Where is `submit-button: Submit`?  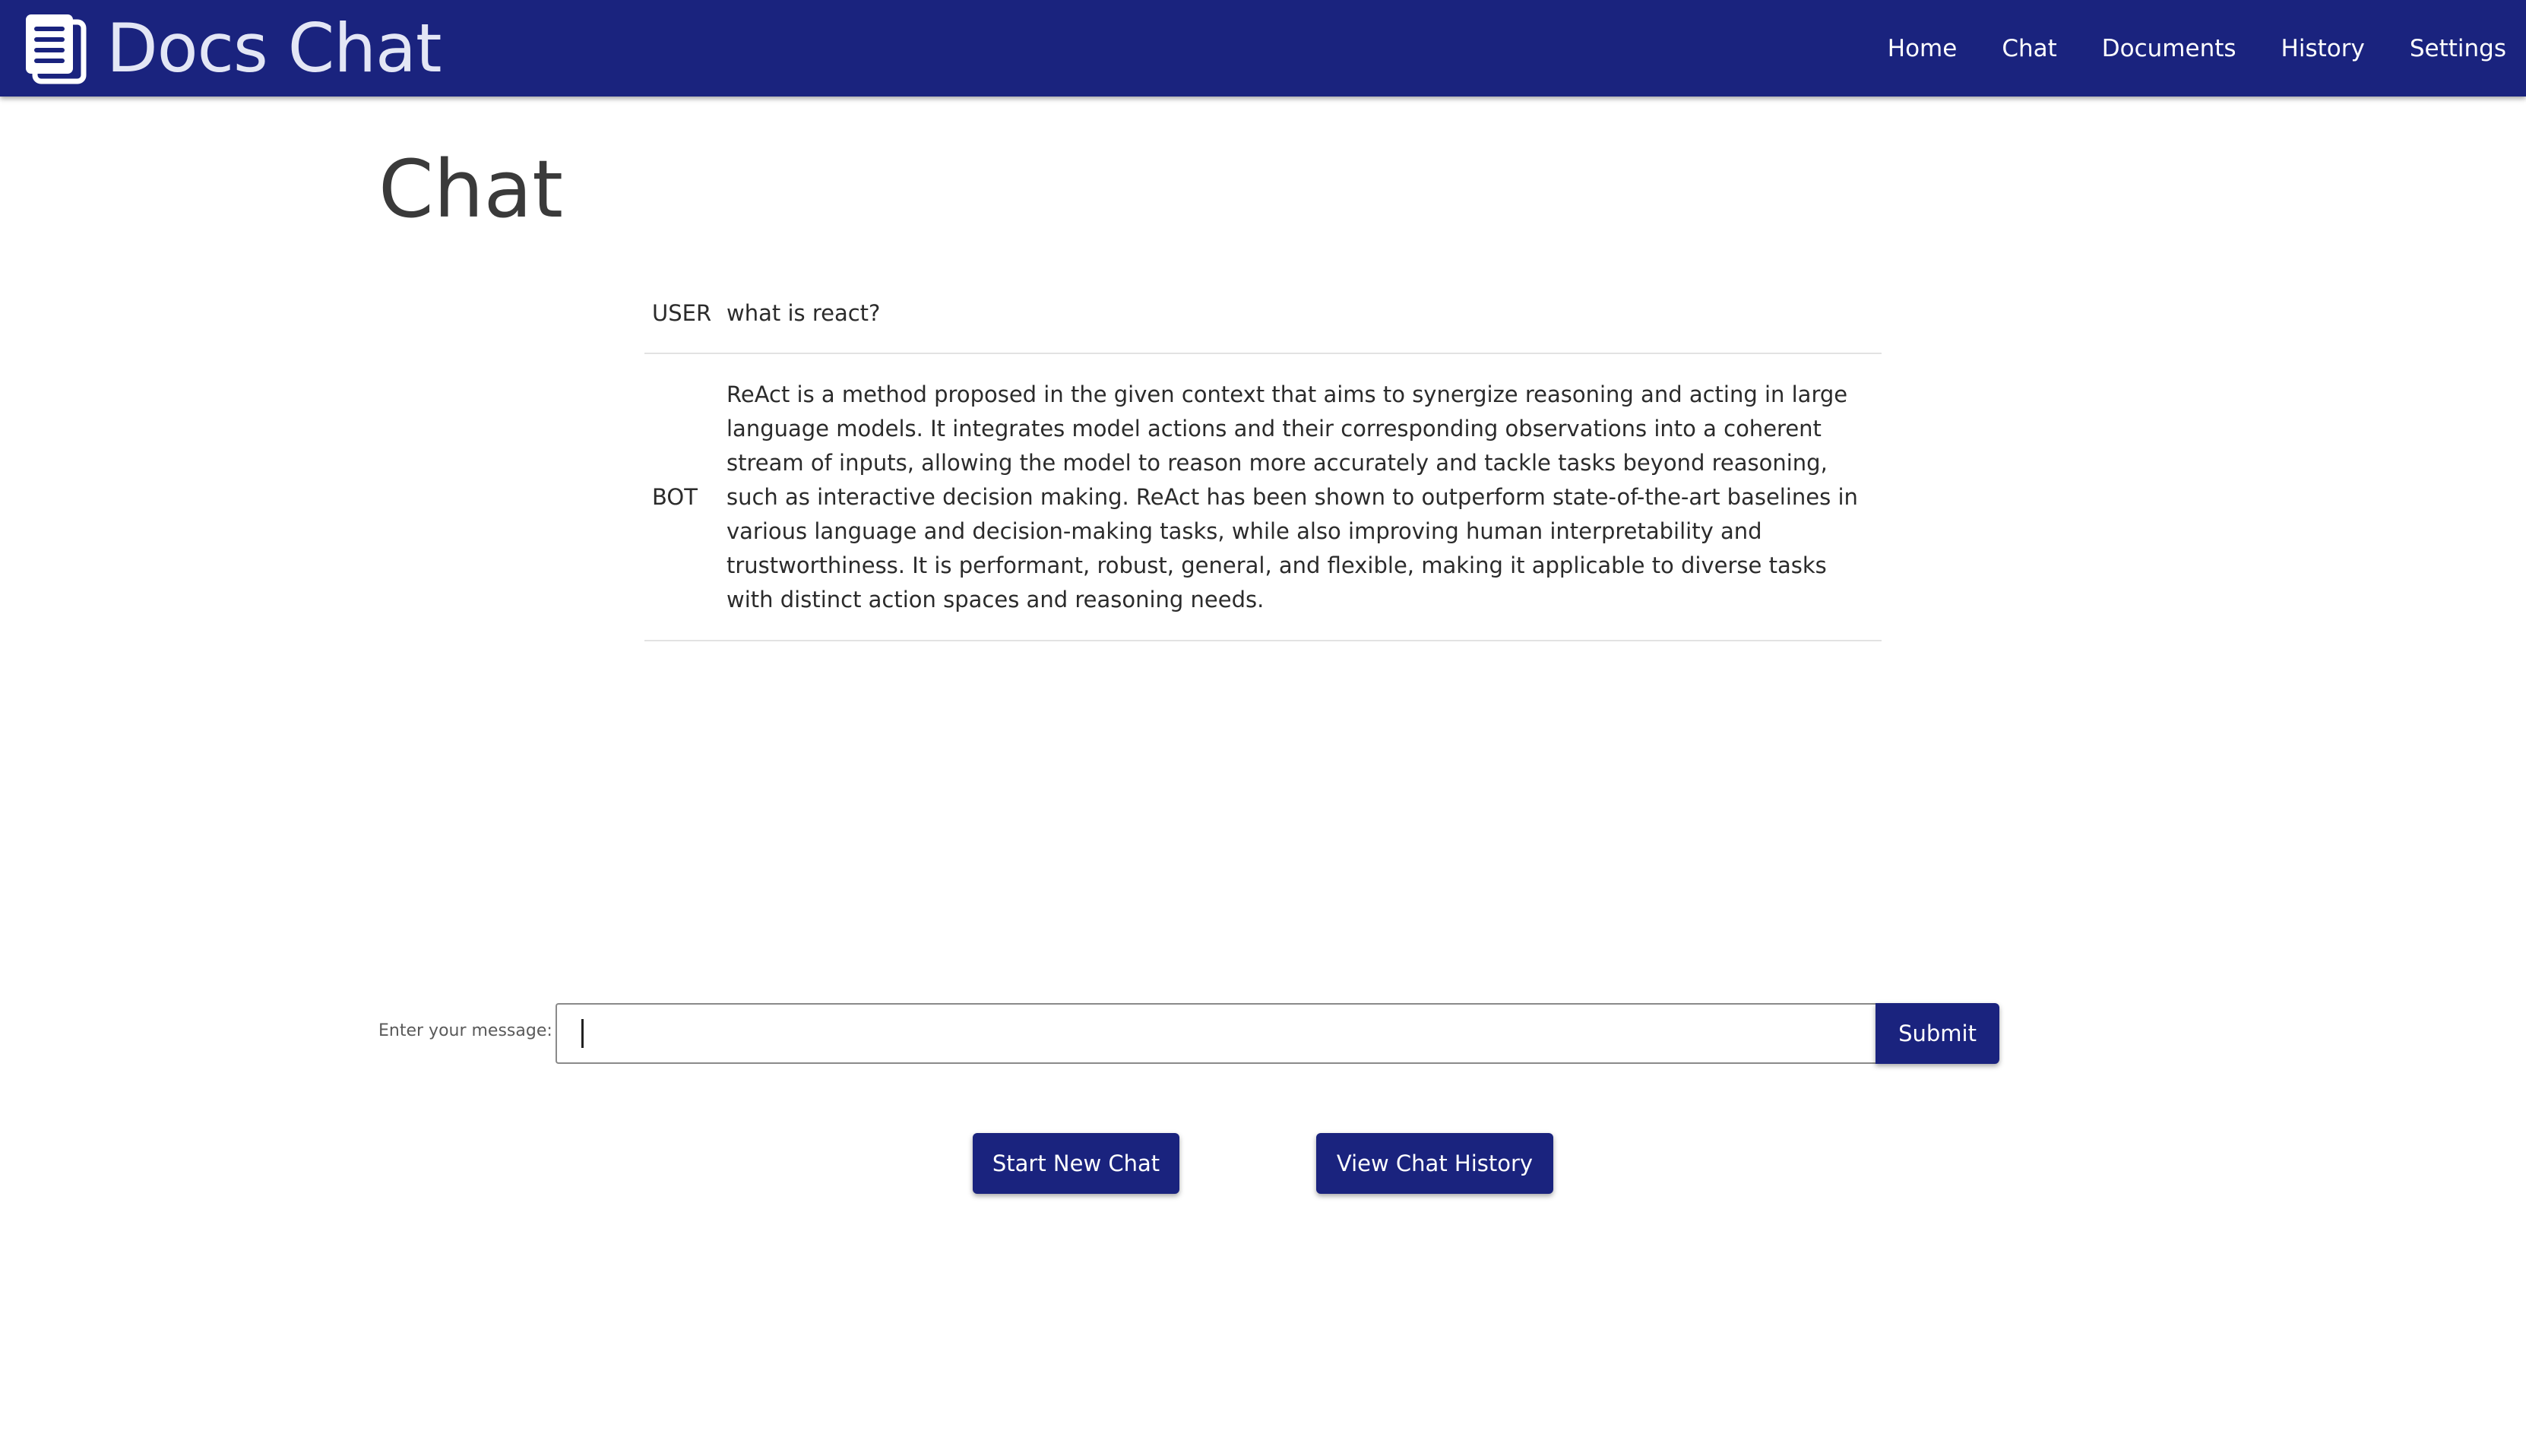
submit-button: Submit is located at coordinates (1937, 1033).